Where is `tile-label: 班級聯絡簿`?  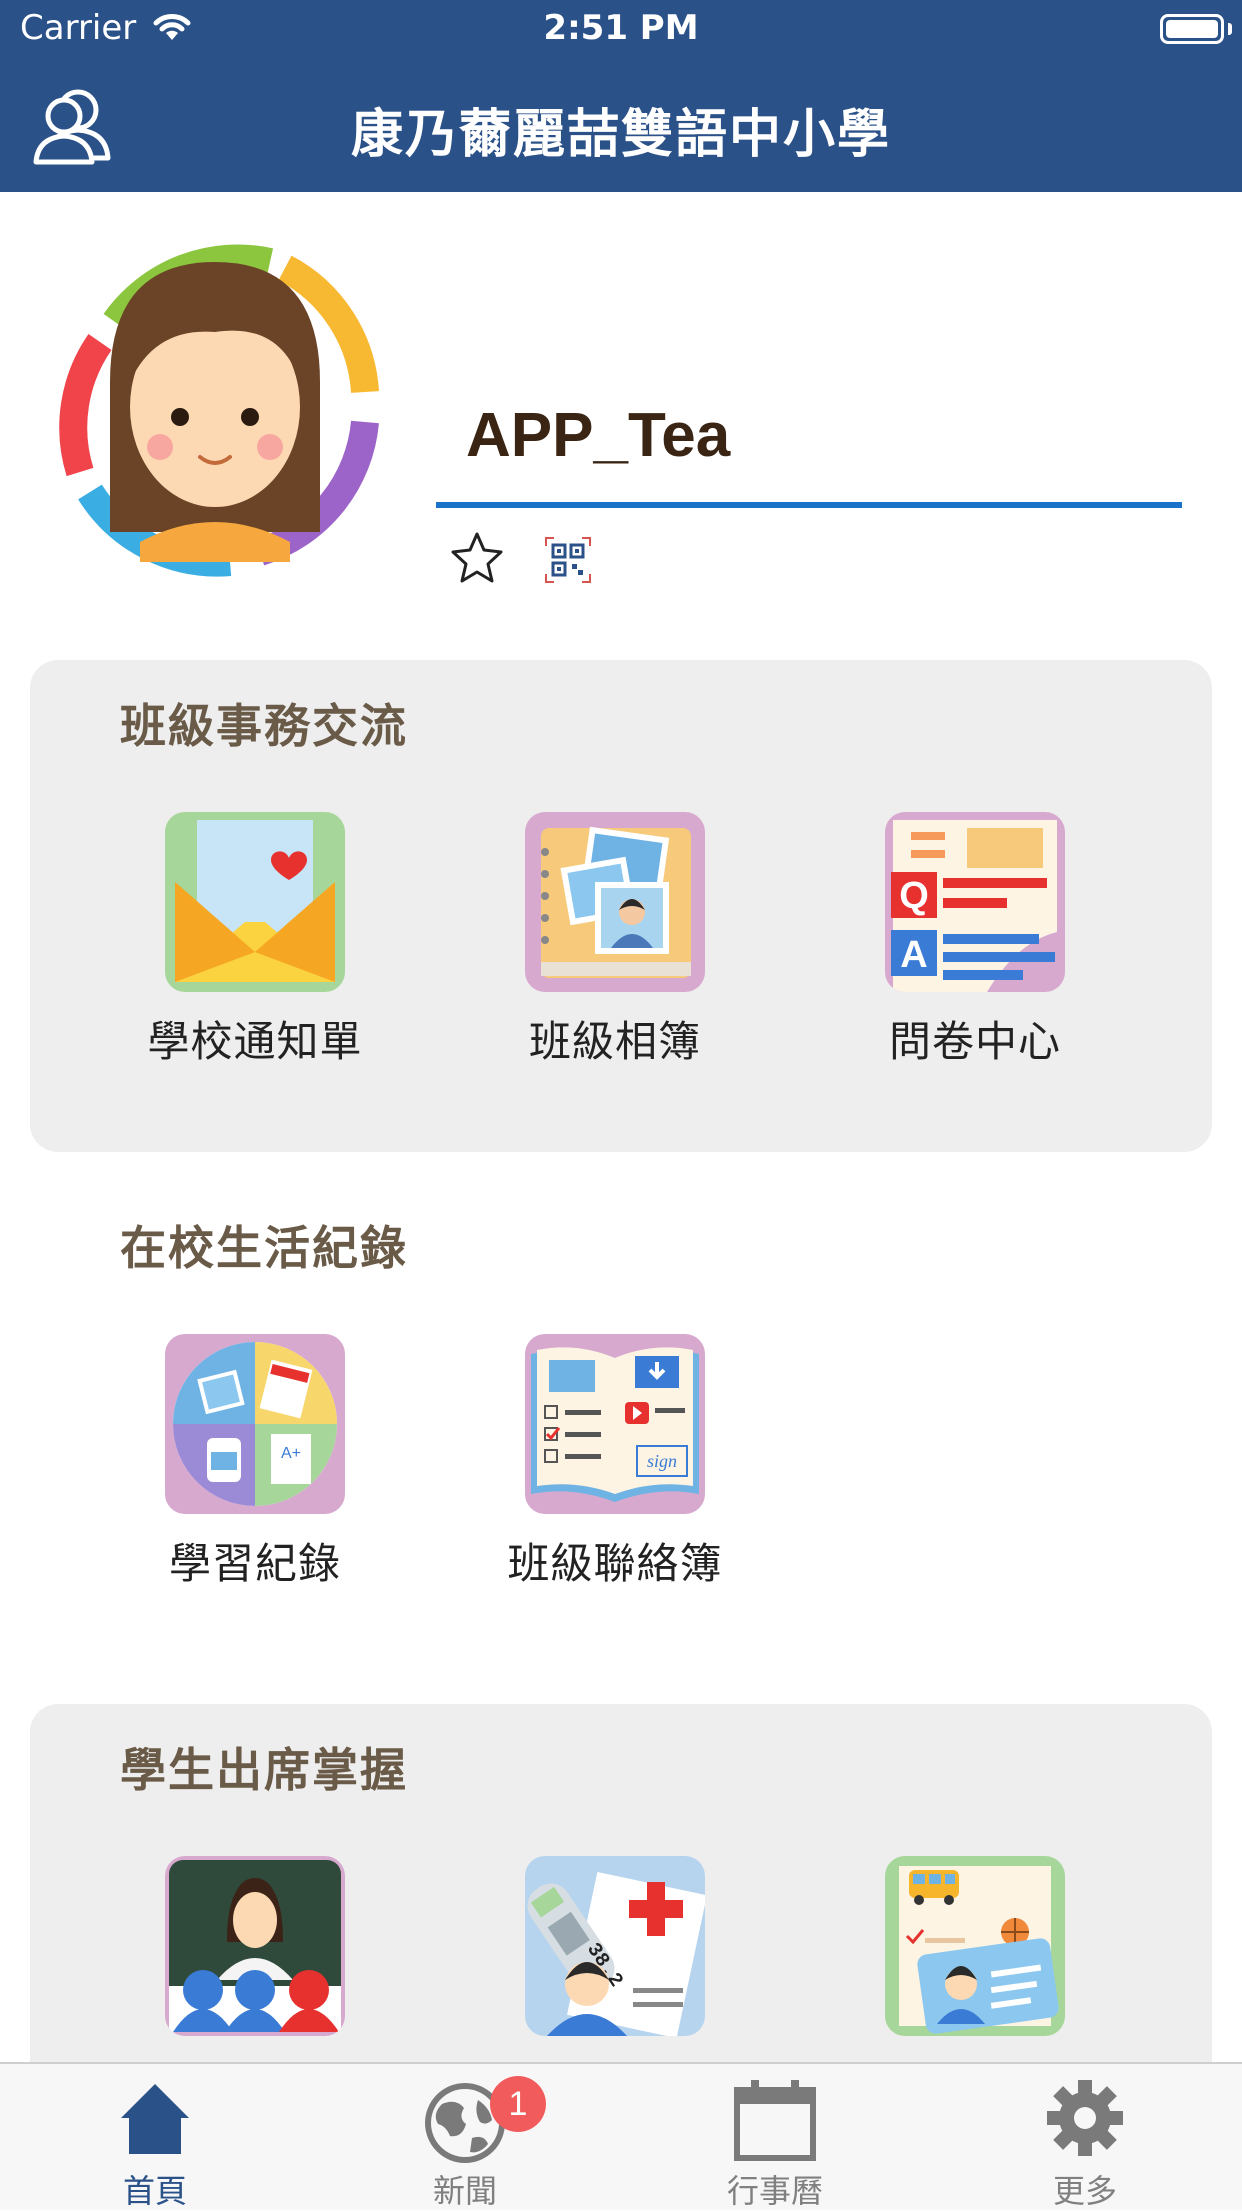 tile-label: 班級聯絡簿 is located at coordinates (615, 1563).